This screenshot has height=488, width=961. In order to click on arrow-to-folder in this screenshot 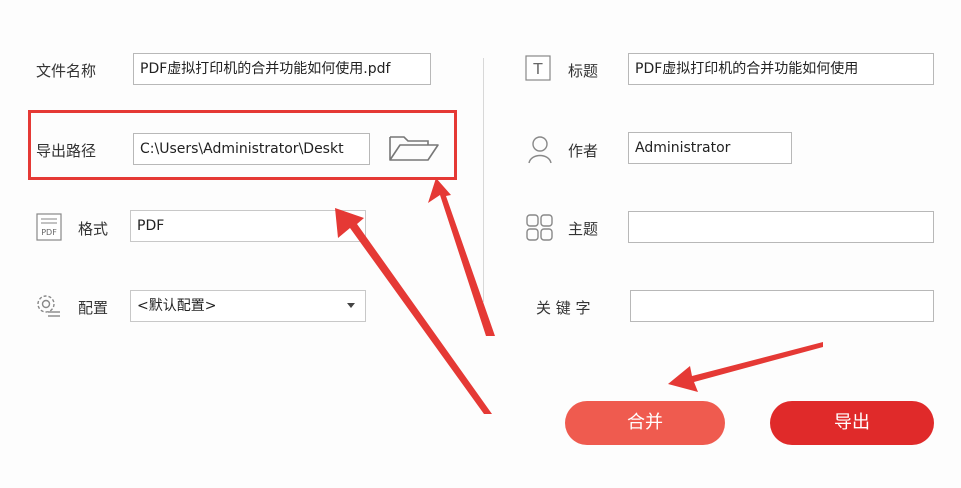, I will do `click(461, 257)`.